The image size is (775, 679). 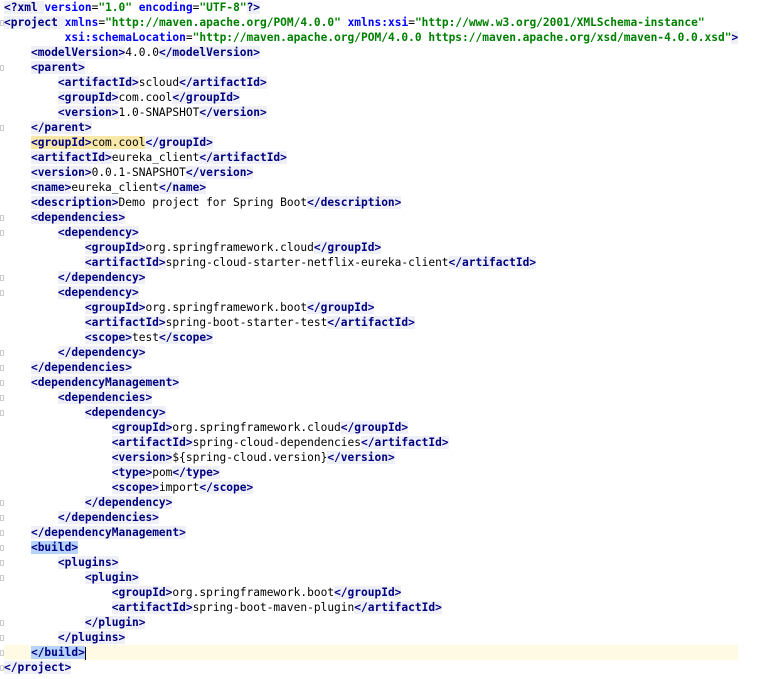 I want to click on text-content: 1.0-SNAPSHOT, so click(x=159, y=112).